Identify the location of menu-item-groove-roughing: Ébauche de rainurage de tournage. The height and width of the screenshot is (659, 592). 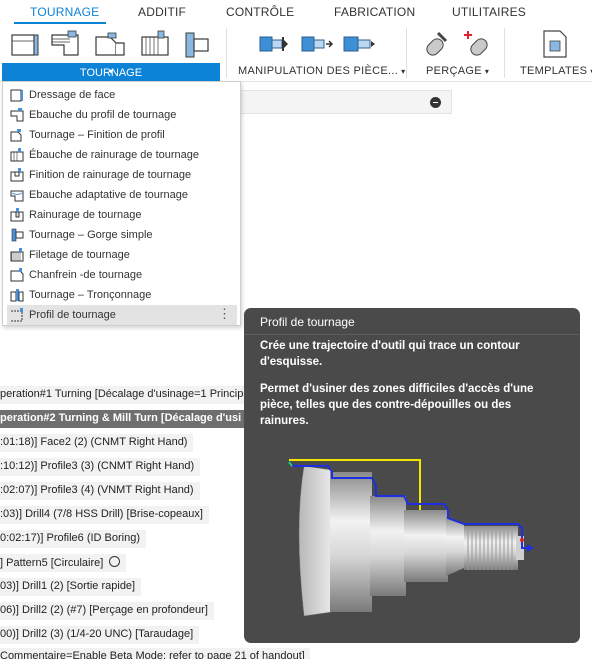
(122, 155).